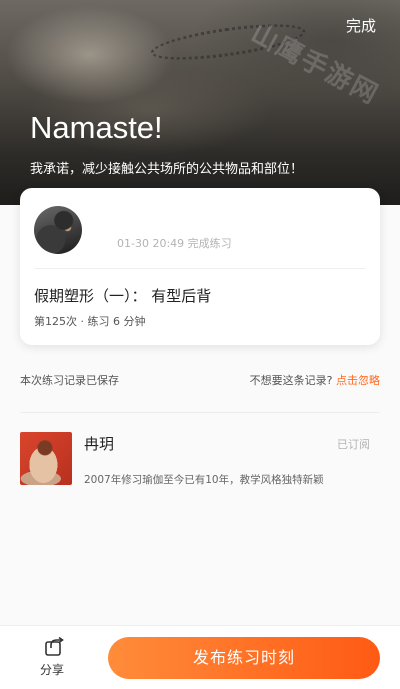  Describe the element at coordinates (291, 380) in the screenshot. I see `ignore-prompt: 不想要这条记录?` at that location.